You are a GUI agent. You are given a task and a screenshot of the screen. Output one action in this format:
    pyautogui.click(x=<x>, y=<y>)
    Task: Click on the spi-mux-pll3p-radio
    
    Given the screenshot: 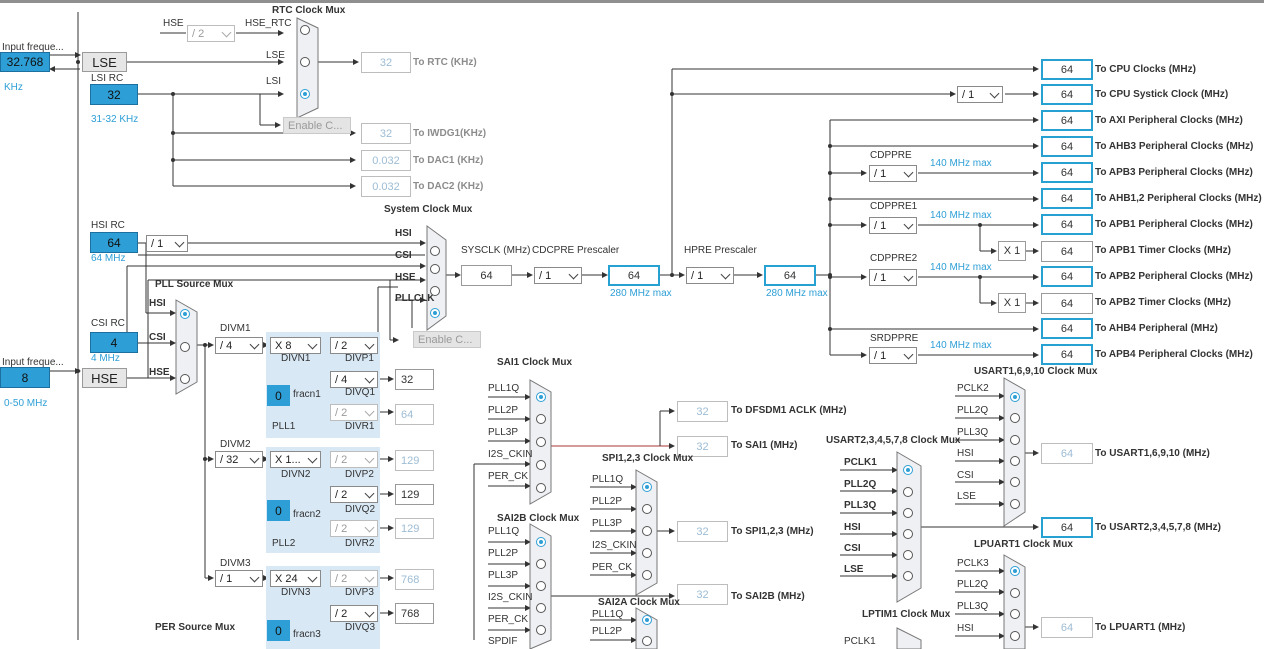 What is the action you would take?
    pyautogui.click(x=647, y=531)
    